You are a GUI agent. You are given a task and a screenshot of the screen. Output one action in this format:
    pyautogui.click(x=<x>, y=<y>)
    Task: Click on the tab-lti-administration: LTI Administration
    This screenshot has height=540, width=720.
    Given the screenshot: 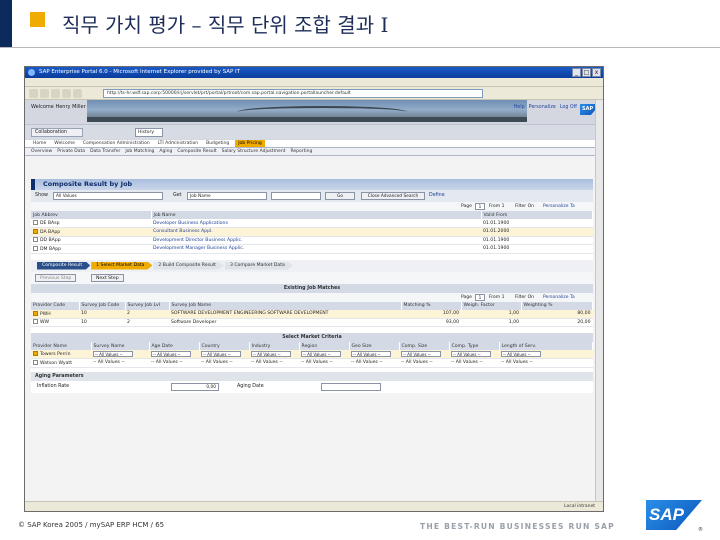 What is the action you would take?
    pyautogui.click(x=178, y=143)
    